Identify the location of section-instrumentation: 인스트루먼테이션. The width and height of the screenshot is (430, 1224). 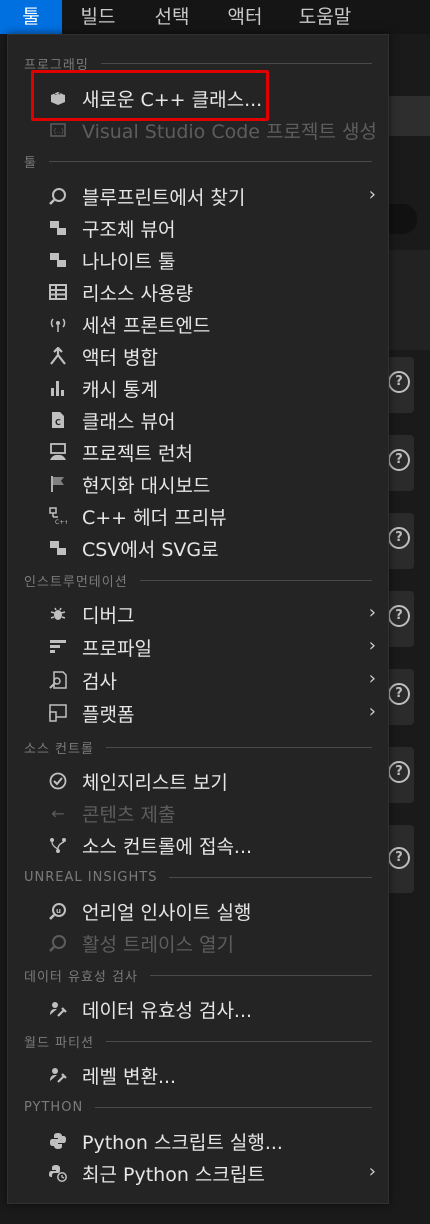
(198, 581).